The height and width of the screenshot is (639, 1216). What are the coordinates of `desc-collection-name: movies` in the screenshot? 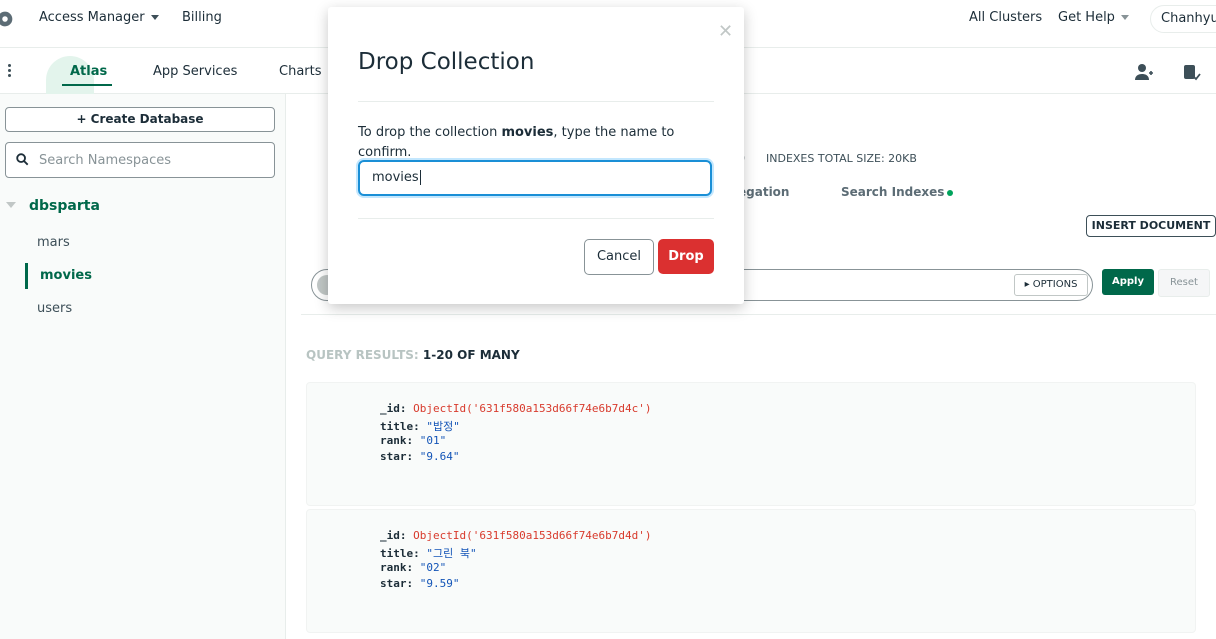 It's located at (527, 132).